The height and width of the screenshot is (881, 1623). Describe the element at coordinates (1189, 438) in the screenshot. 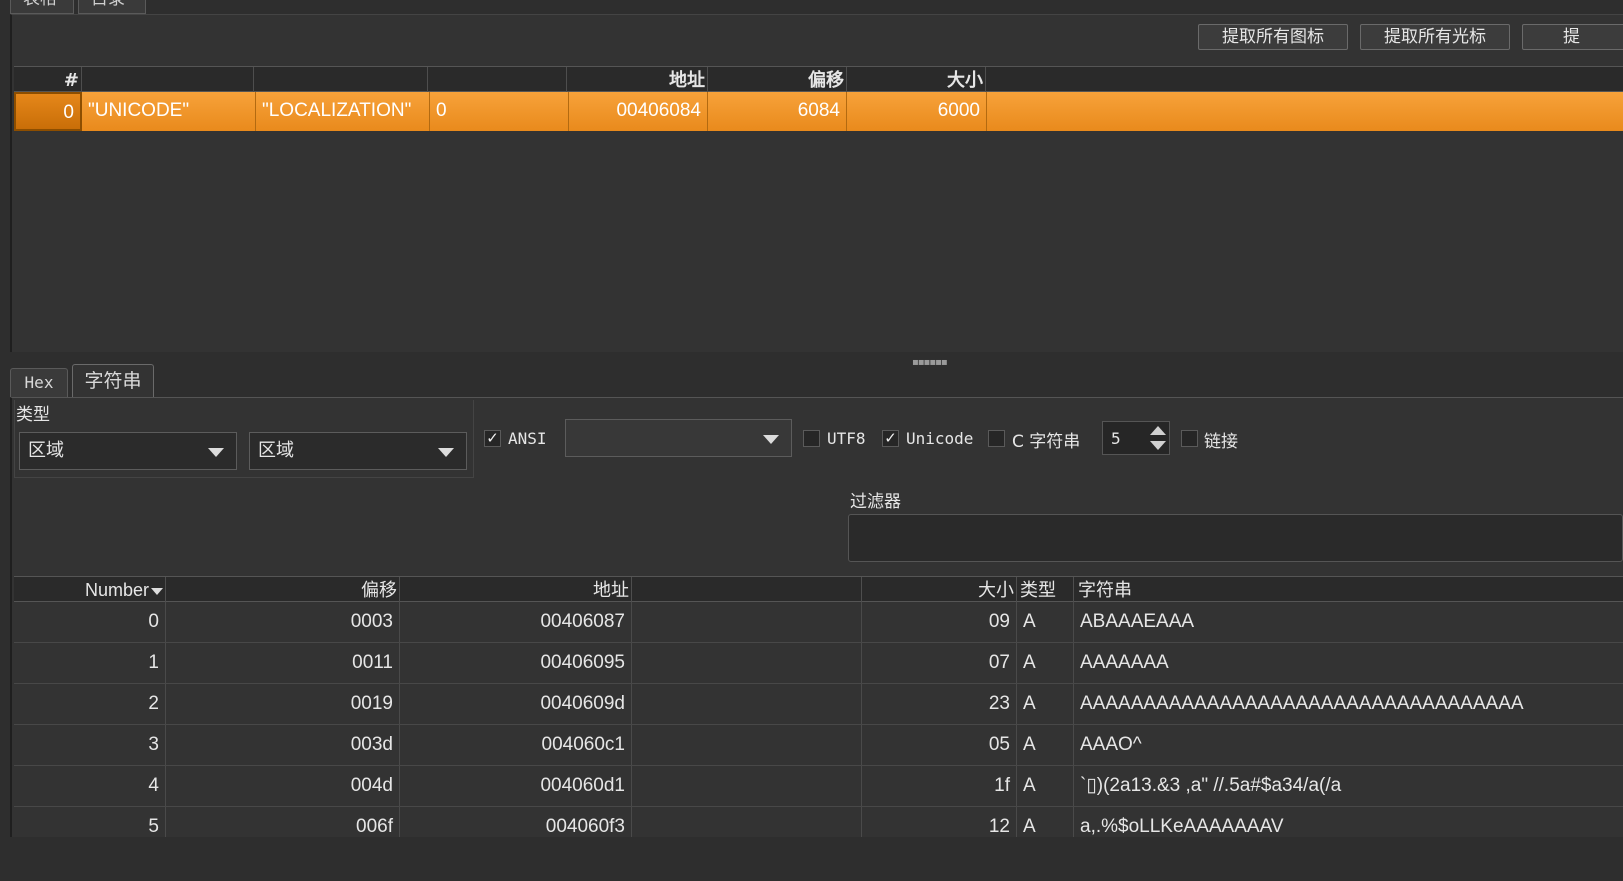

I see `link-checkbox` at that location.